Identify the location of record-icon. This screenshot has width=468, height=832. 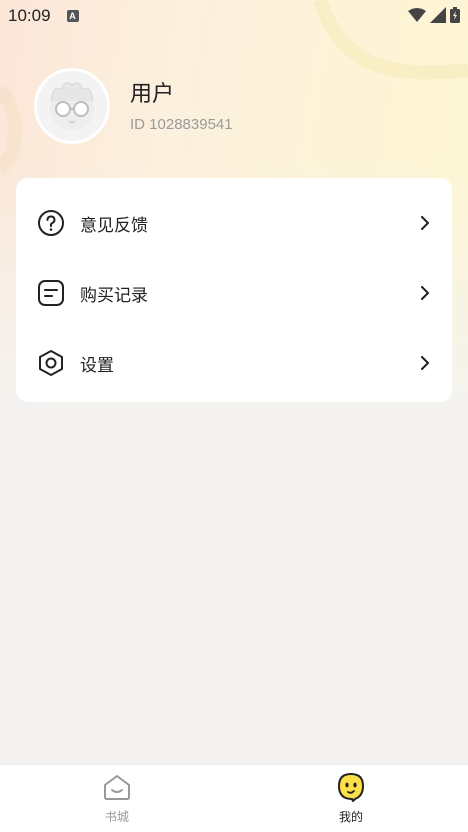
(51, 293).